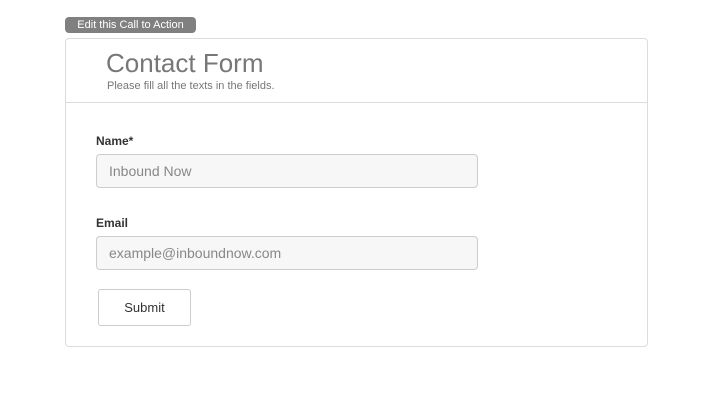 The image size is (705, 405). I want to click on edit-call-to-action-button: Edit this Call to Action, so click(130, 25).